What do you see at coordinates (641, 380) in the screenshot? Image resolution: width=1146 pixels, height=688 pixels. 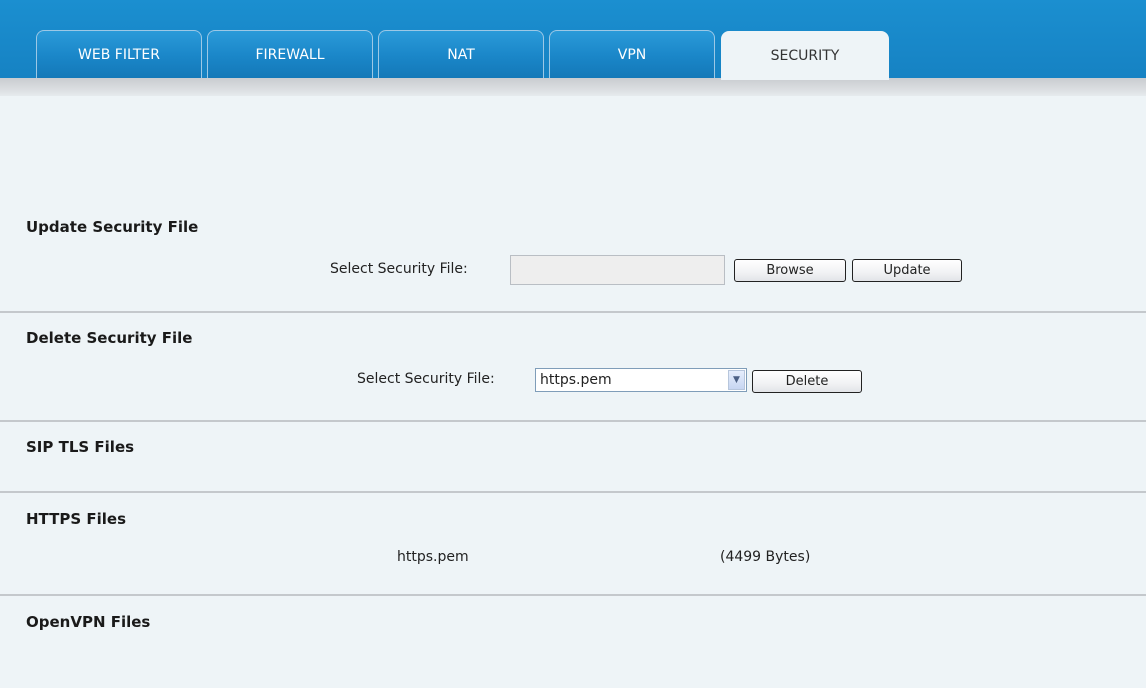 I see `delete-file-select: https.pem ▼` at bounding box center [641, 380].